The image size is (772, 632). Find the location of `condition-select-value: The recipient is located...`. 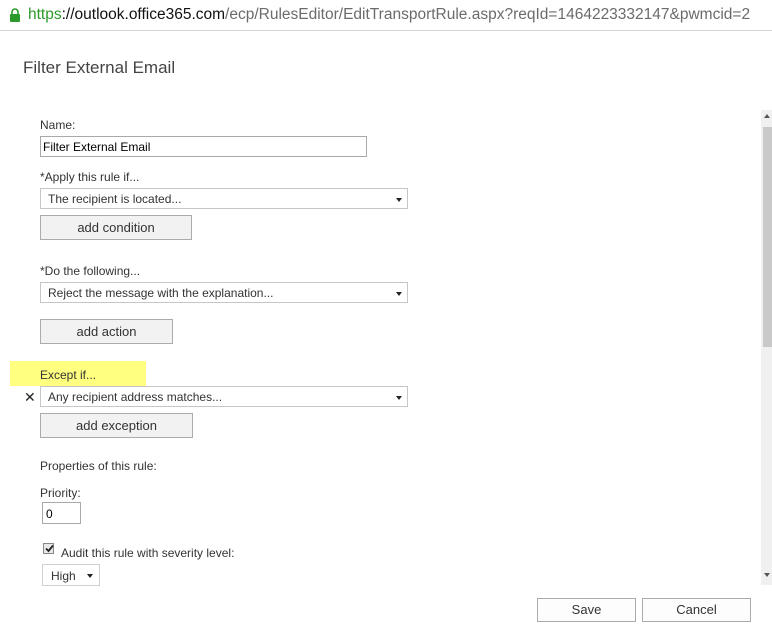

condition-select-value: The recipient is located... is located at coordinates (115, 199).